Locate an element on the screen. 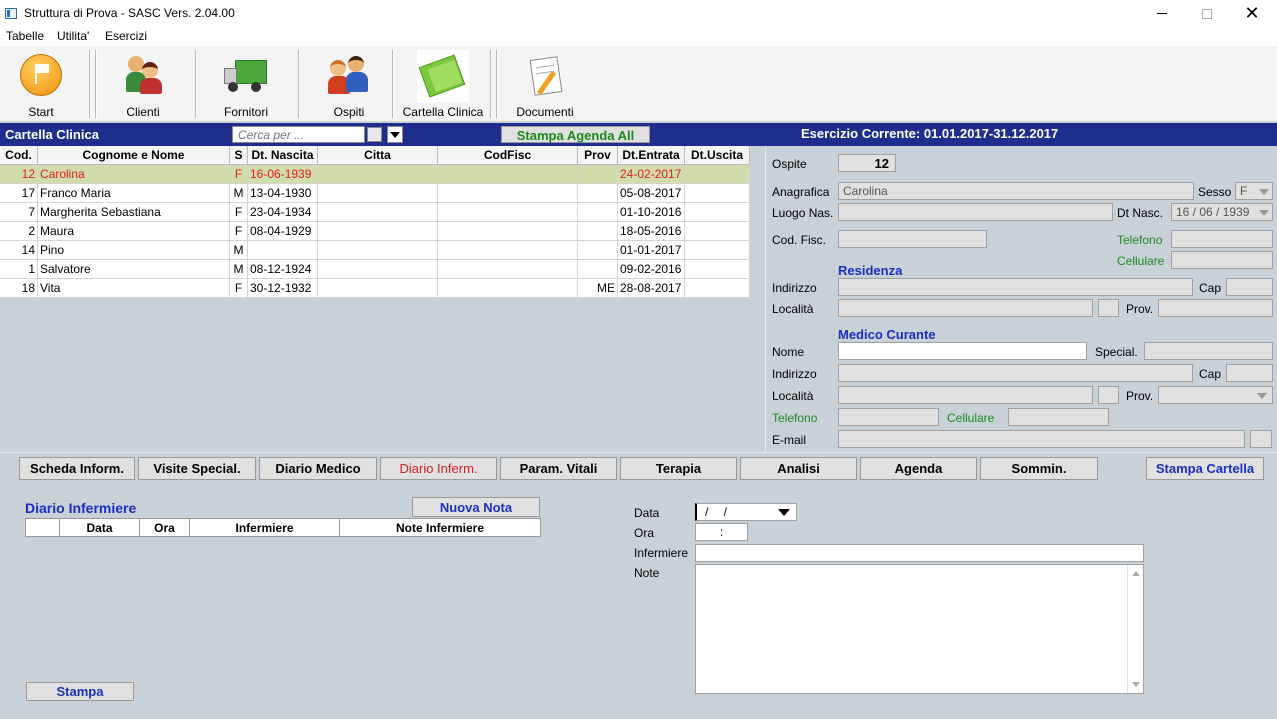 The image size is (1277, 719). tab-diario-inferm: Diario Inferm. is located at coordinates (438, 468).